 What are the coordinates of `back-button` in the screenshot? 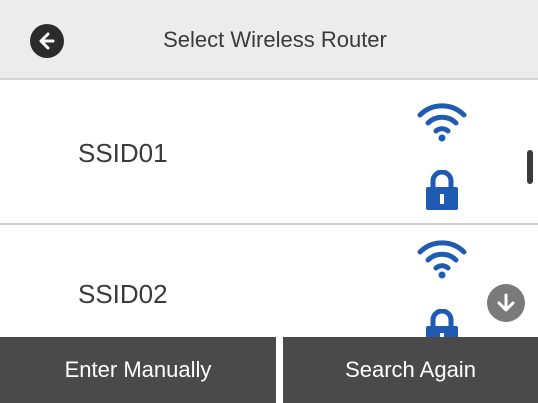 It's located at (47, 41).